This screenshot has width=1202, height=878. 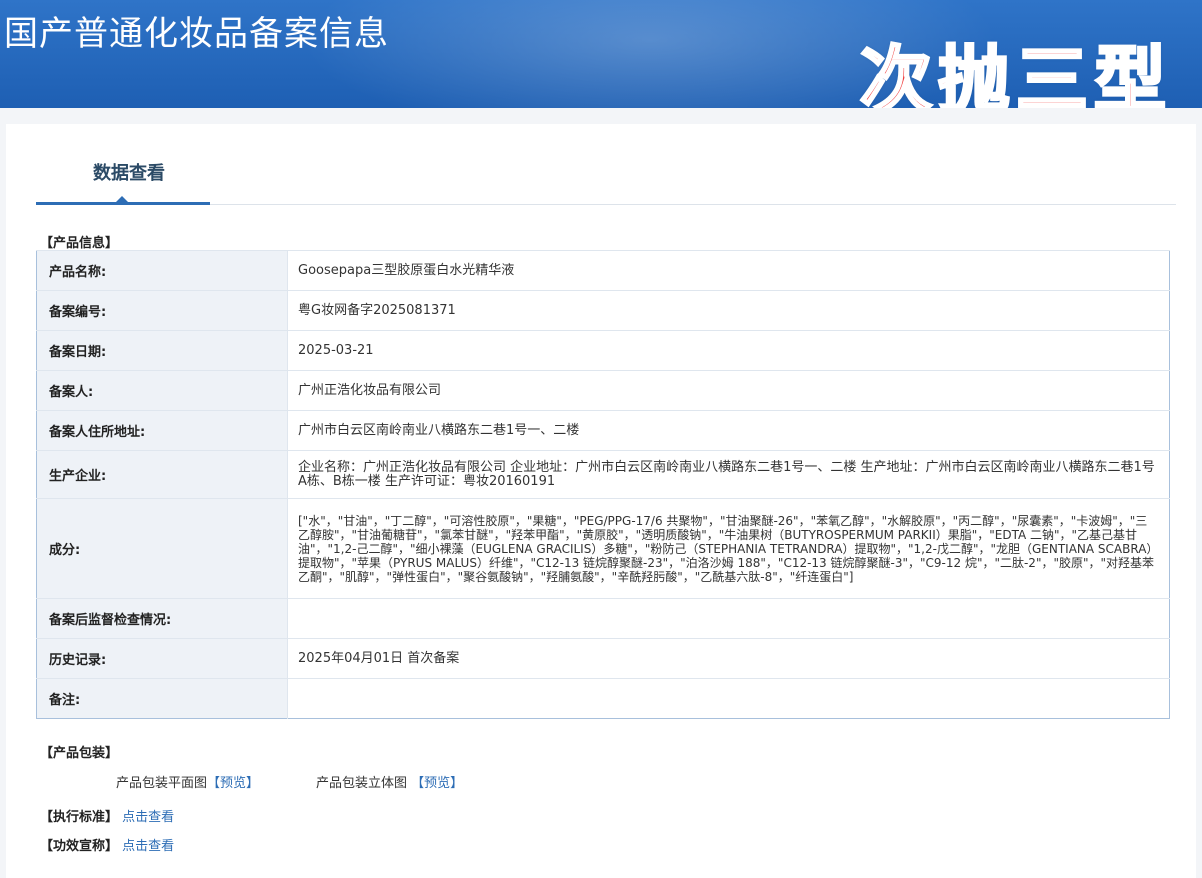 What do you see at coordinates (162, 618) in the screenshot?
I see `row-label: 备案后监督检查情况:` at bounding box center [162, 618].